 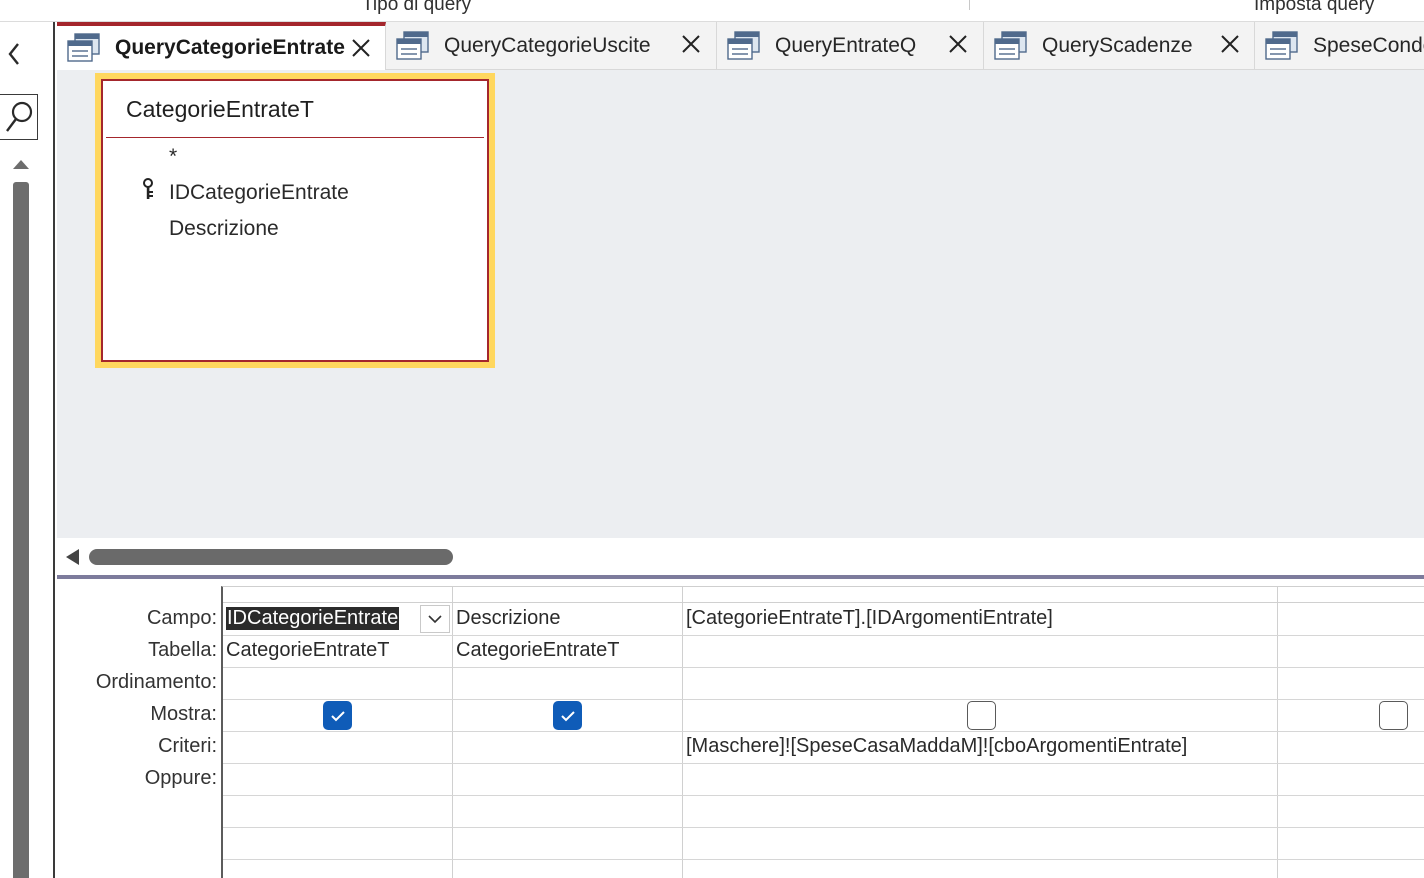 What do you see at coordinates (969, 5) in the screenshot?
I see `ribbon-separator` at bounding box center [969, 5].